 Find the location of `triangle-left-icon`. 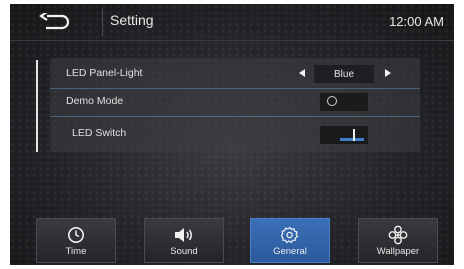

triangle-left-icon is located at coordinates (302, 73).